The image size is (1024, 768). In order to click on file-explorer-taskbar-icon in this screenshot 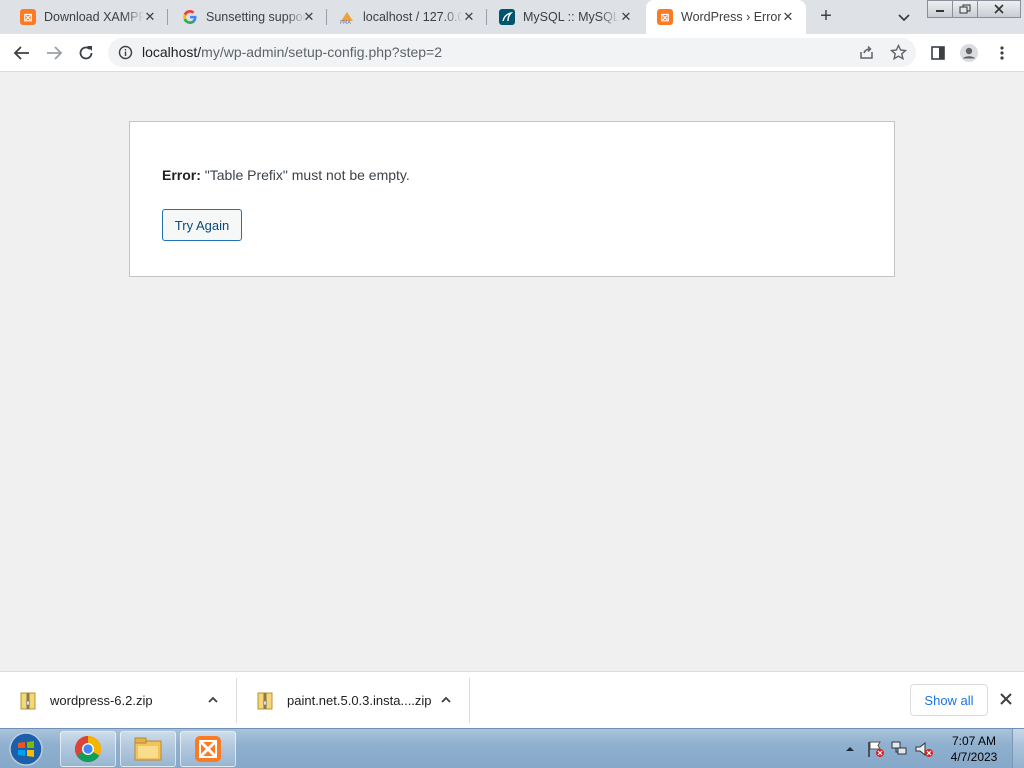, I will do `click(148, 749)`.